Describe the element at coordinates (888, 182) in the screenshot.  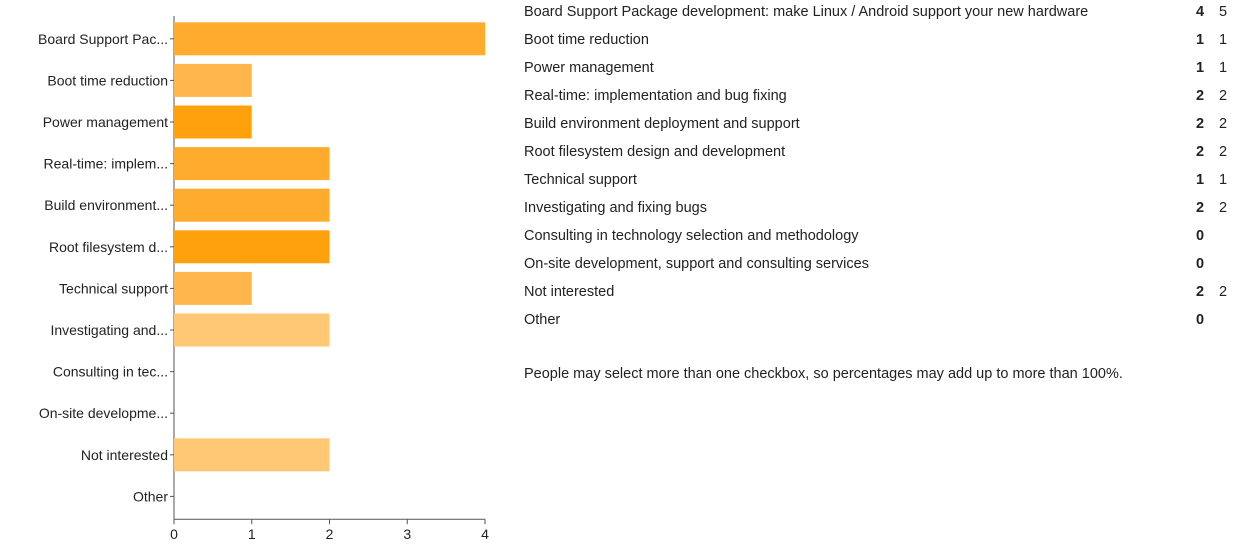
I see `result-row: Technical support 1 1` at that location.